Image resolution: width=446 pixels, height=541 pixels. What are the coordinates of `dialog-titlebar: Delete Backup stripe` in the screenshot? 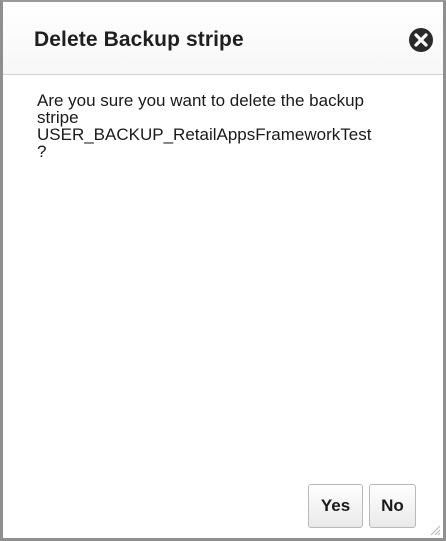 It's located at (223, 38).